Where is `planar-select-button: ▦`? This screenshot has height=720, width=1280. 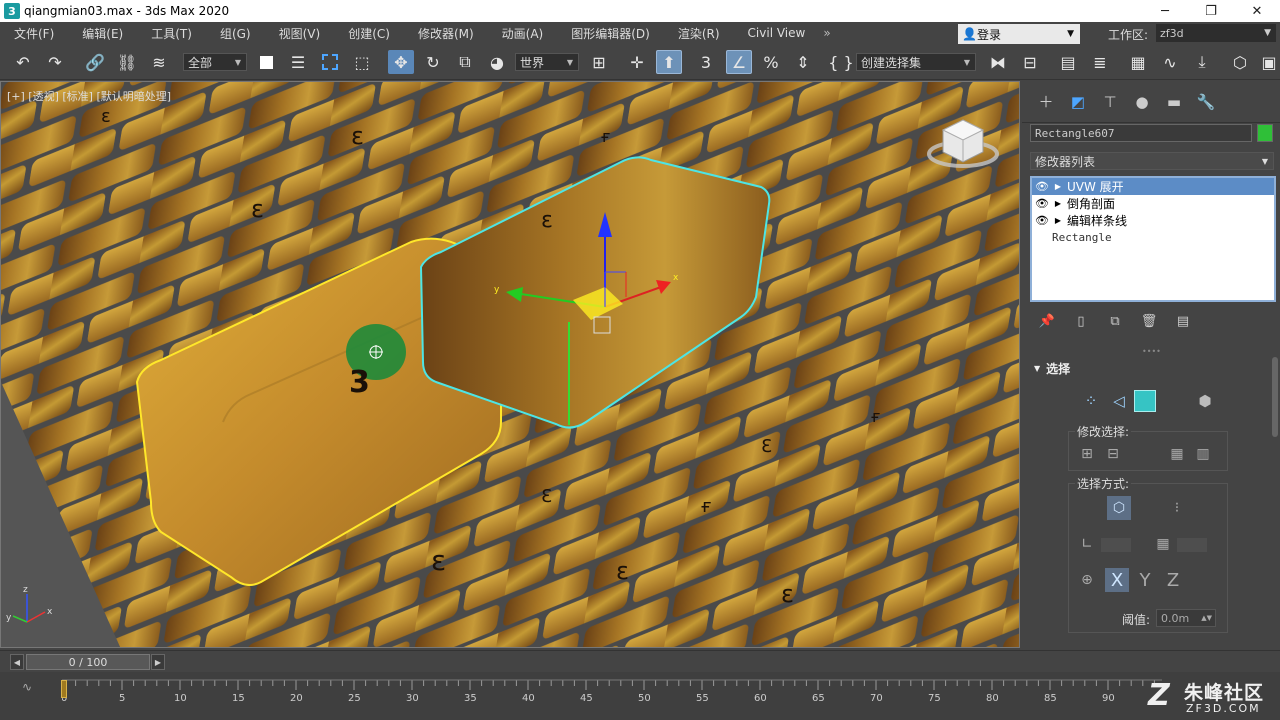
planar-select-button: ▦ is located at coordinates (1163, 544).